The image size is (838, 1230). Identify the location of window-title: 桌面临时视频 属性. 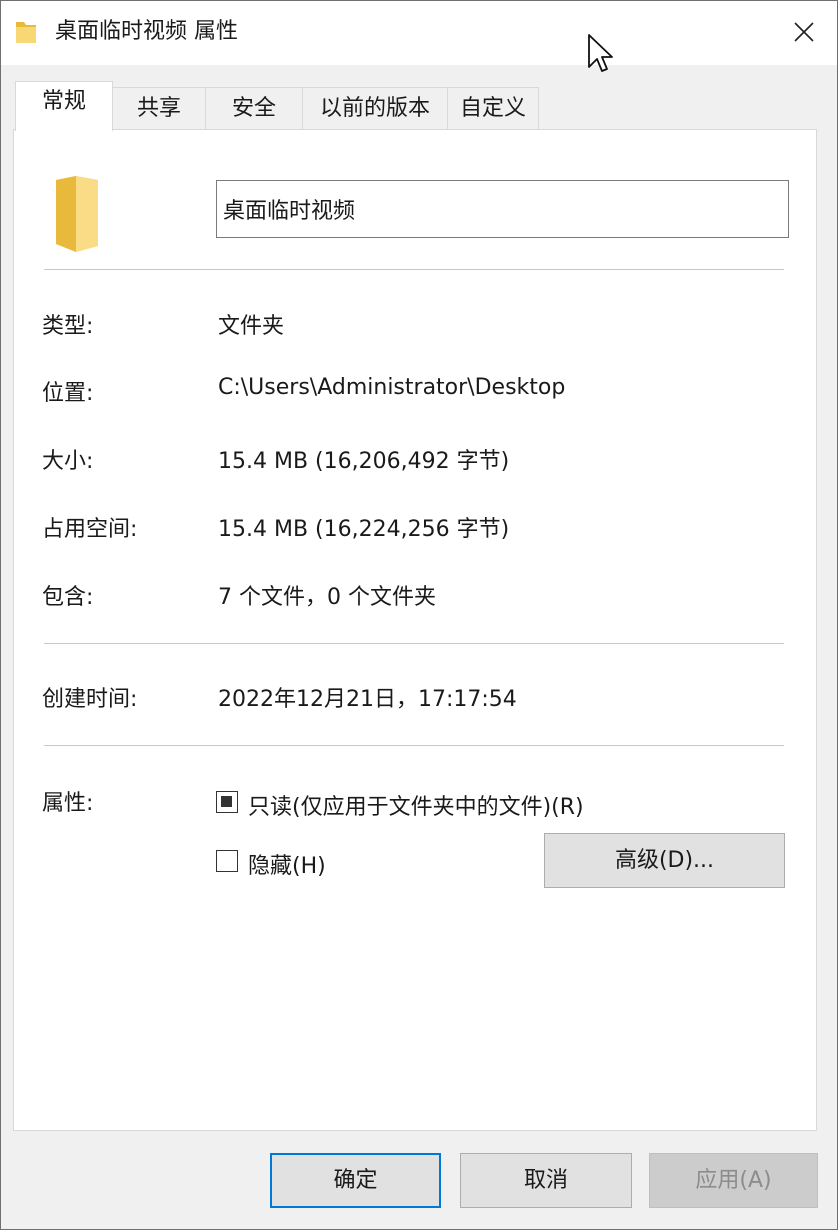
(146, 31).